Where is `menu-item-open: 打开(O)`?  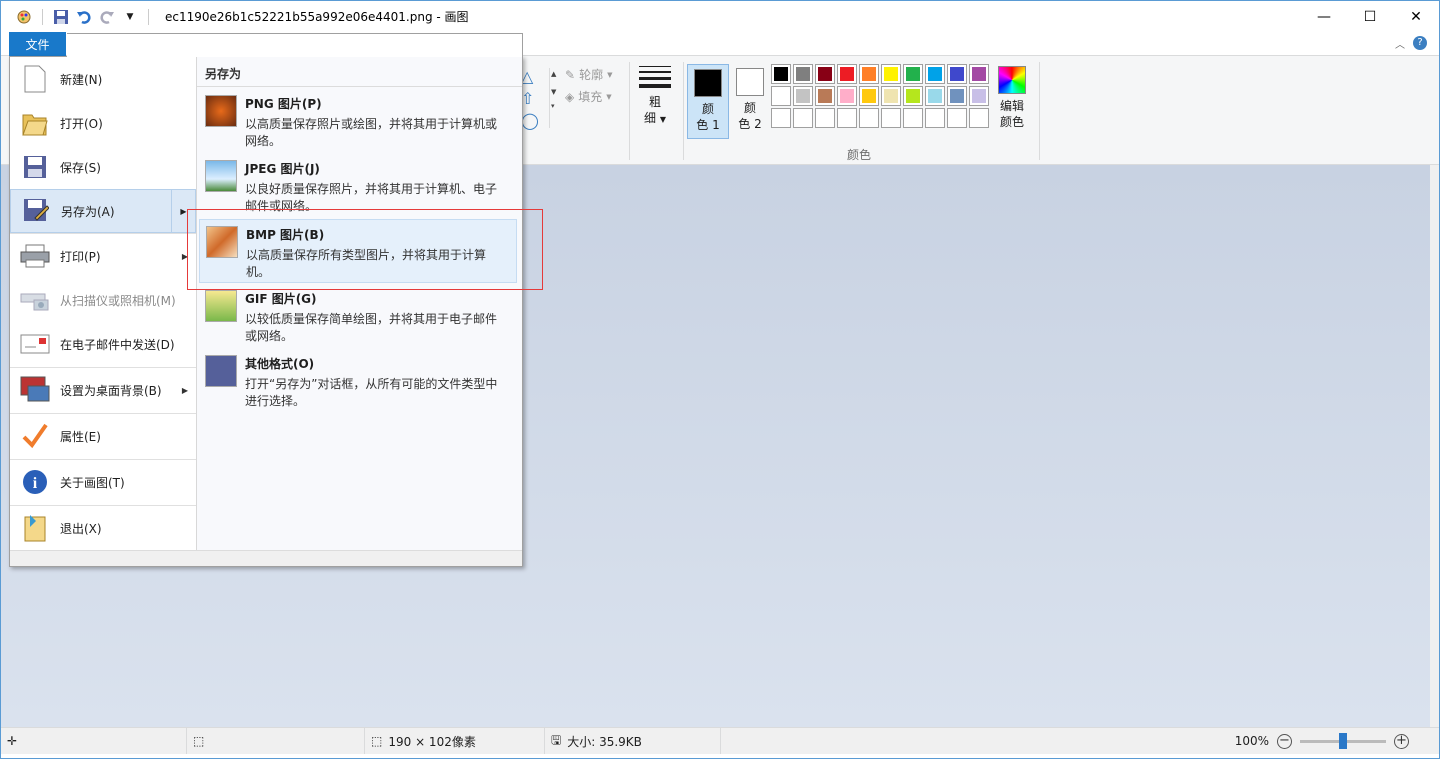 menu-item-open: 打开(O) is located at coordinates (103, 123).